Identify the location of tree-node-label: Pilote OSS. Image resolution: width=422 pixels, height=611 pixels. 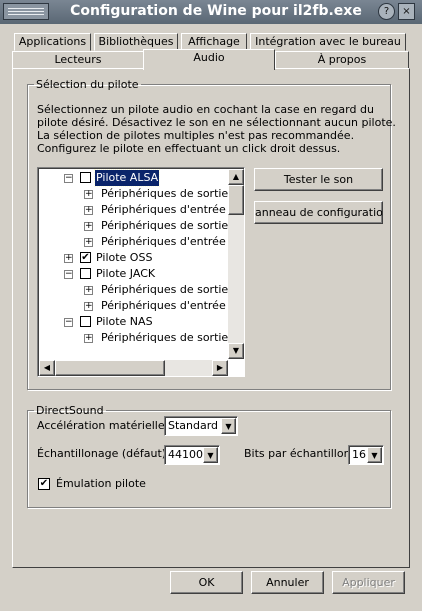
(124, 257).